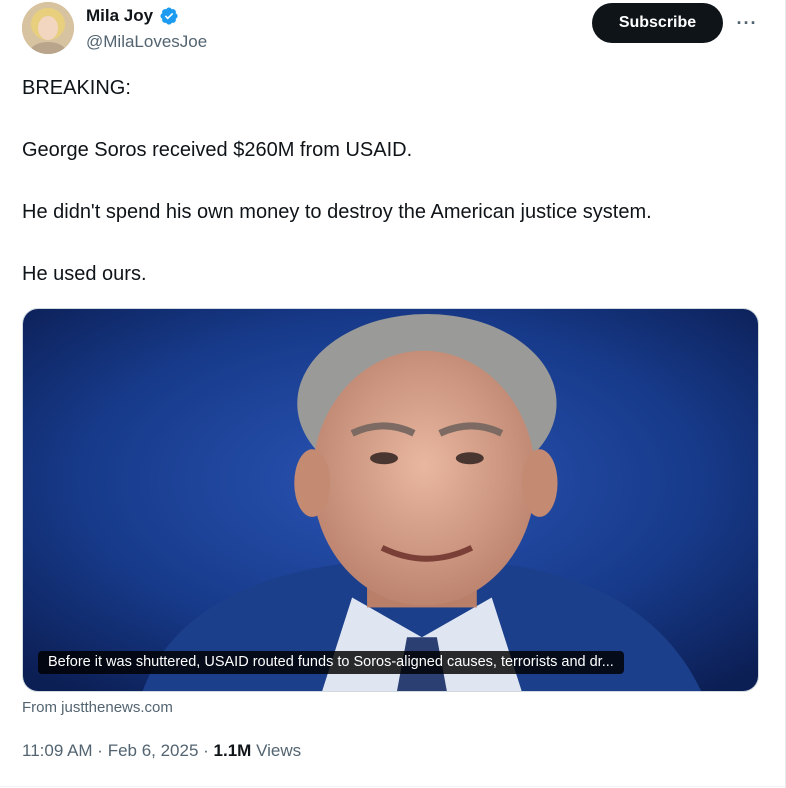  What do you see at coordinates (276, 750) in the screenshot?
I see `views-label: Views` at bounding box center [276, 750].